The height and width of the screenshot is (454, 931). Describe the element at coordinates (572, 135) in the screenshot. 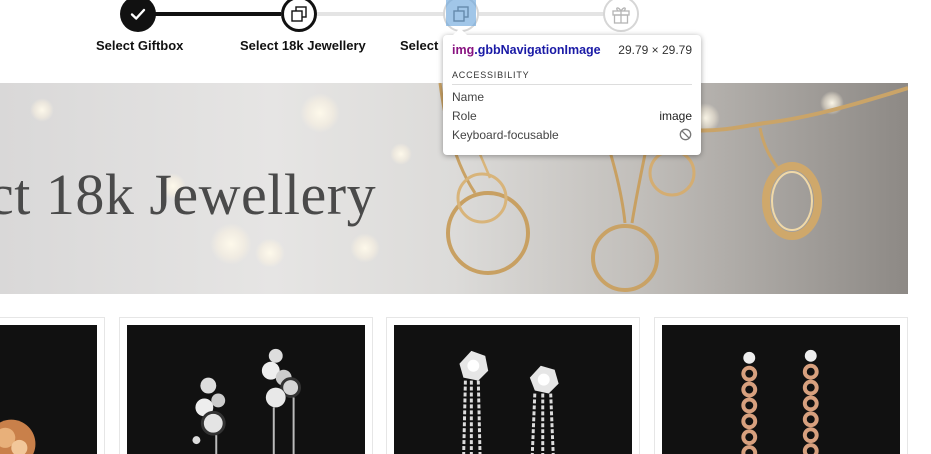

I see `a11y-row-focusable: Keyboard-focusable` at that location.